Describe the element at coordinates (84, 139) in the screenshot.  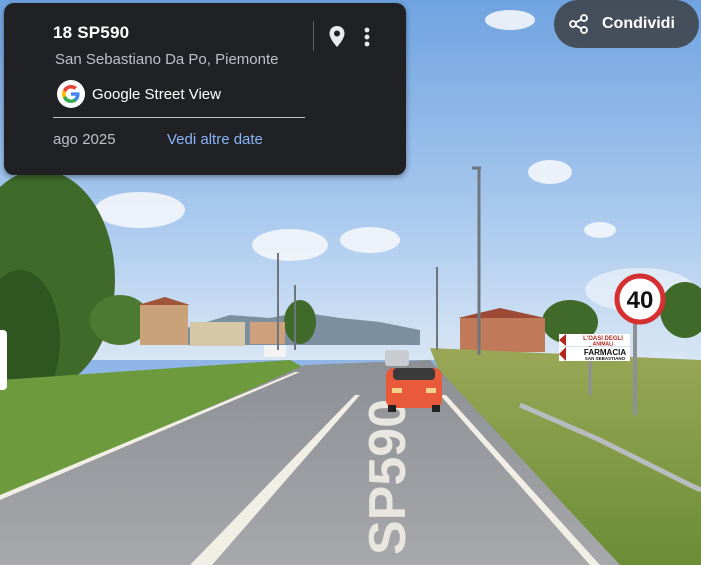
I see `capture-date: ago 2025` at that location.